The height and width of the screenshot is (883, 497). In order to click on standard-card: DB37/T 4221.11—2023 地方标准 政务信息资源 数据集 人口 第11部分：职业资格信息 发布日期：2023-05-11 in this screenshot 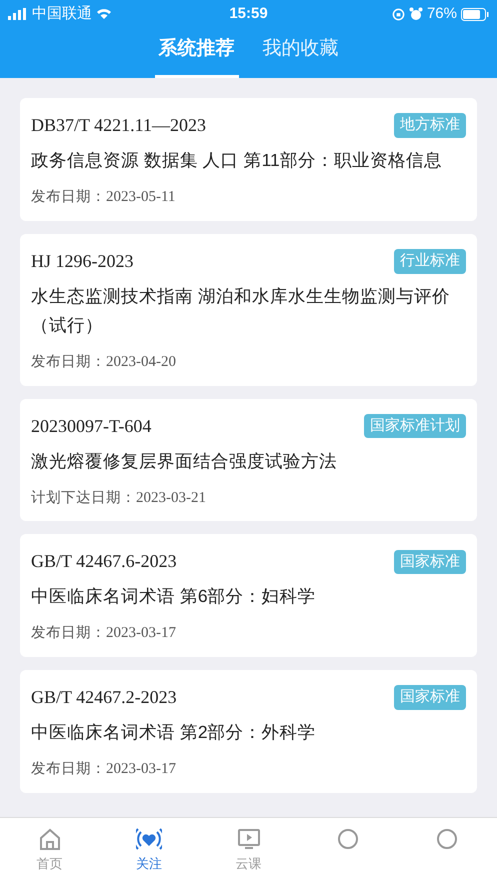, I will do `click(248, 159)`.